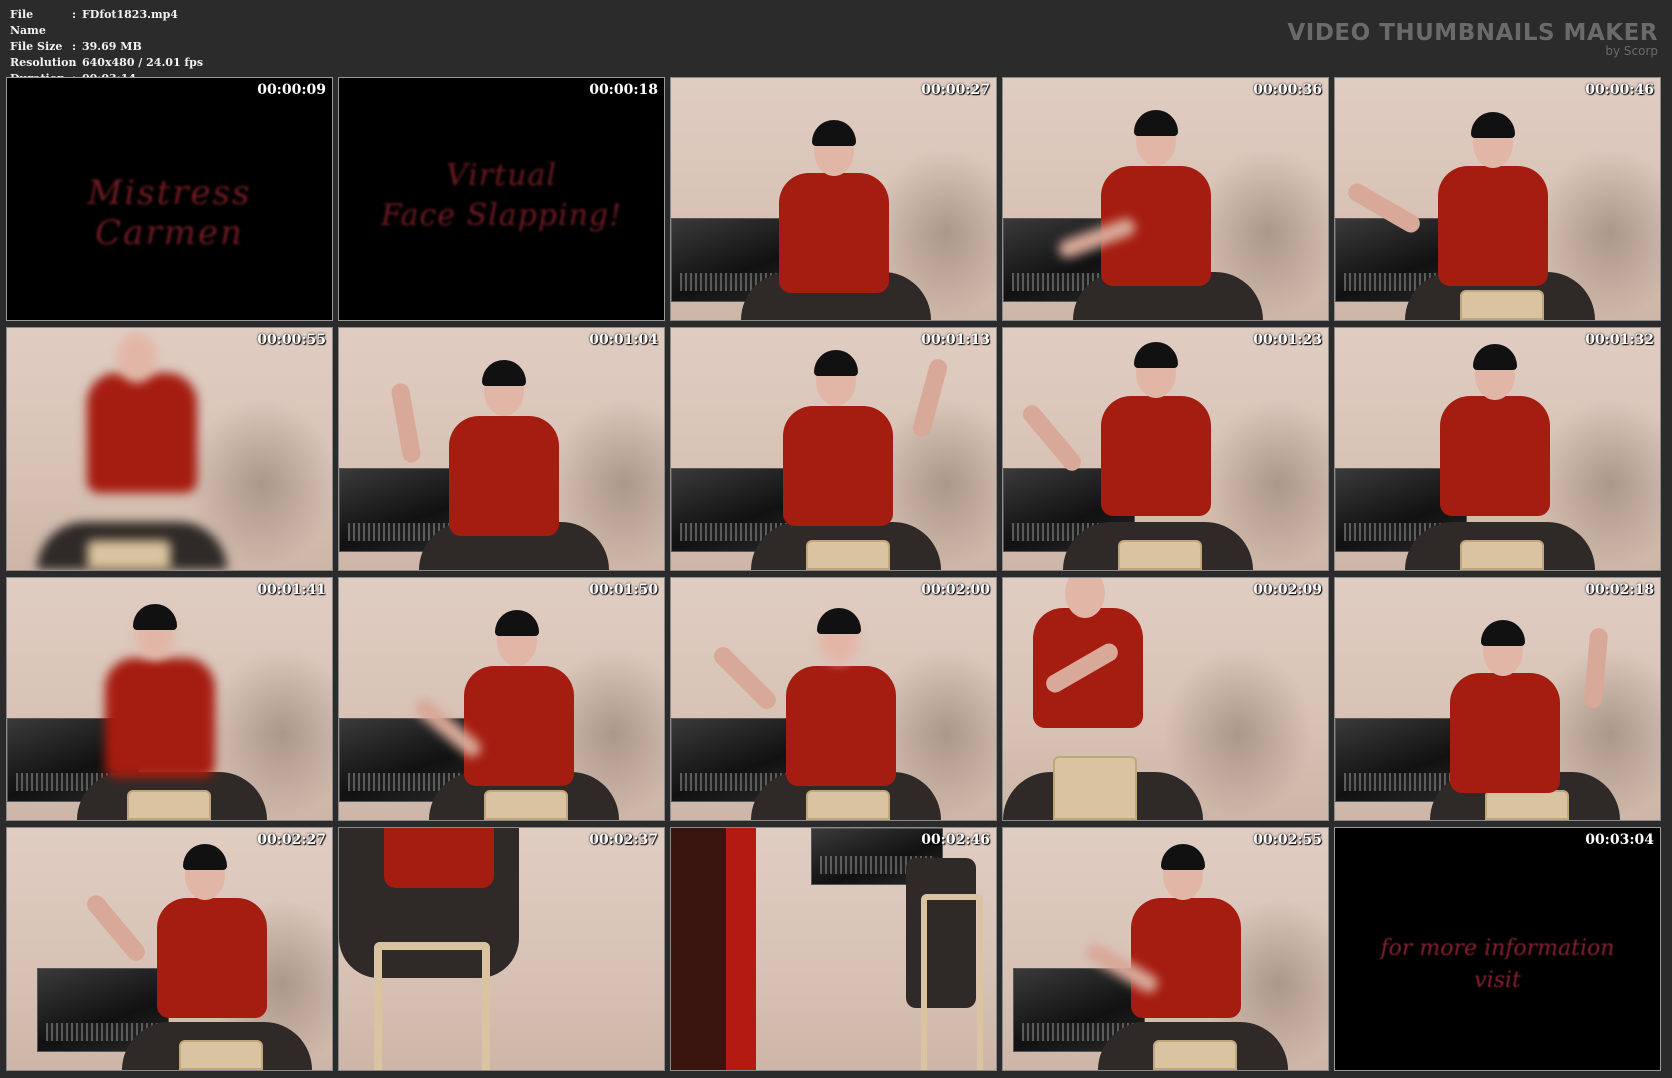 This screenshot has width=1672, height=1078. I want to click on thumbnail-title-card: 00:00:09 Mistress Carmen, so click(169, 199).